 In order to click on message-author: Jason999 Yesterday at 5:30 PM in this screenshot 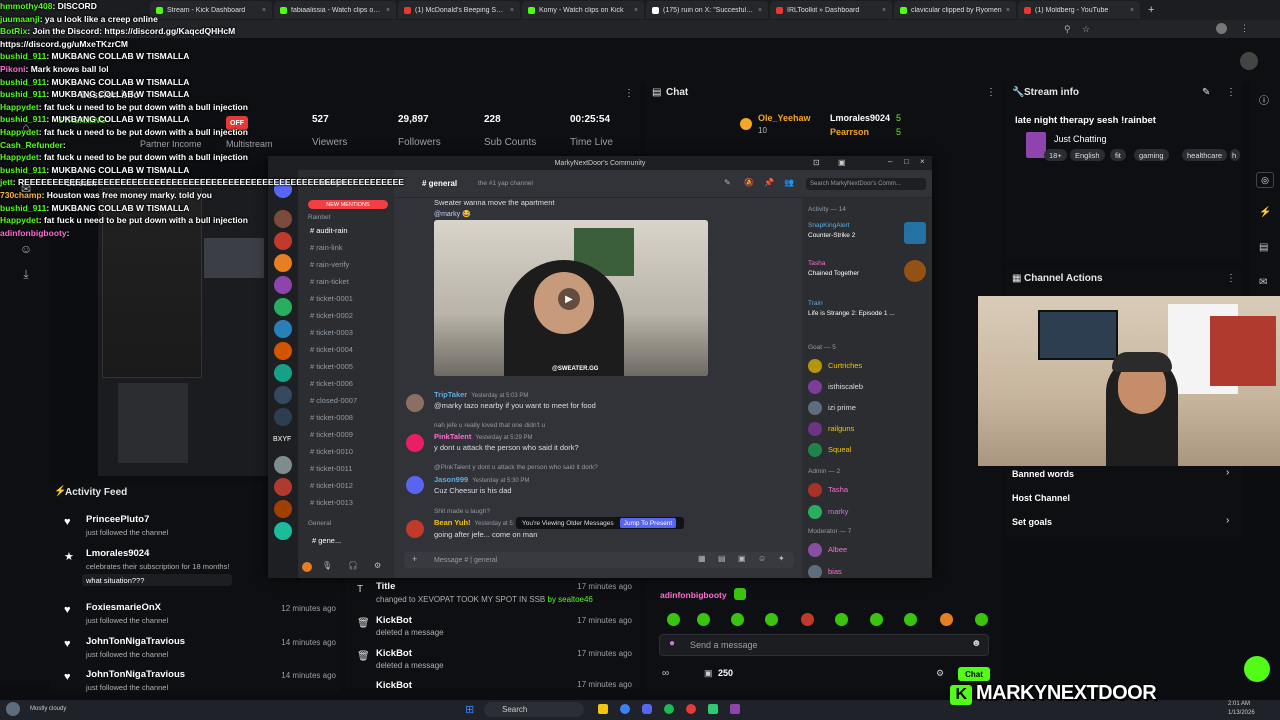, I will do `click(481, 479)`.